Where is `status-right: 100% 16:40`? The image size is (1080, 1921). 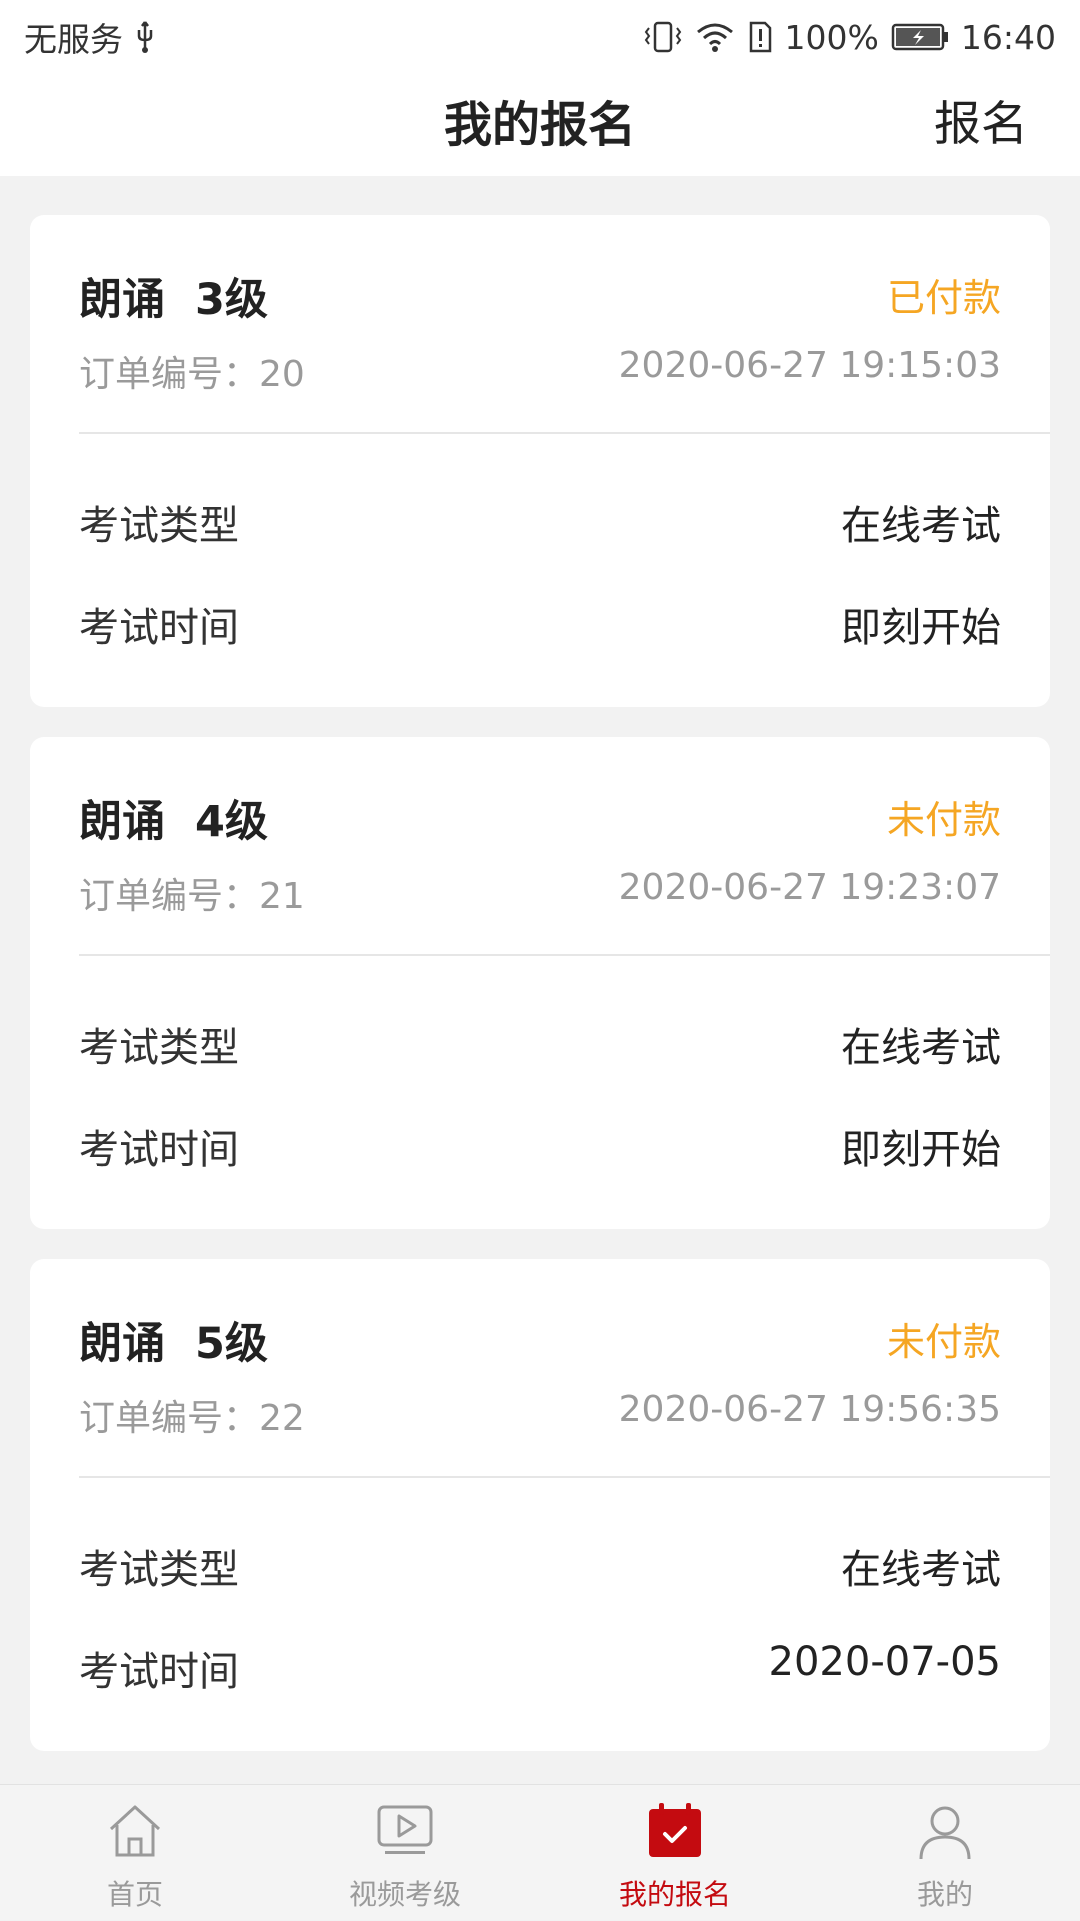 status-right: 100% 16:40 is located at coordinates (849, 37).